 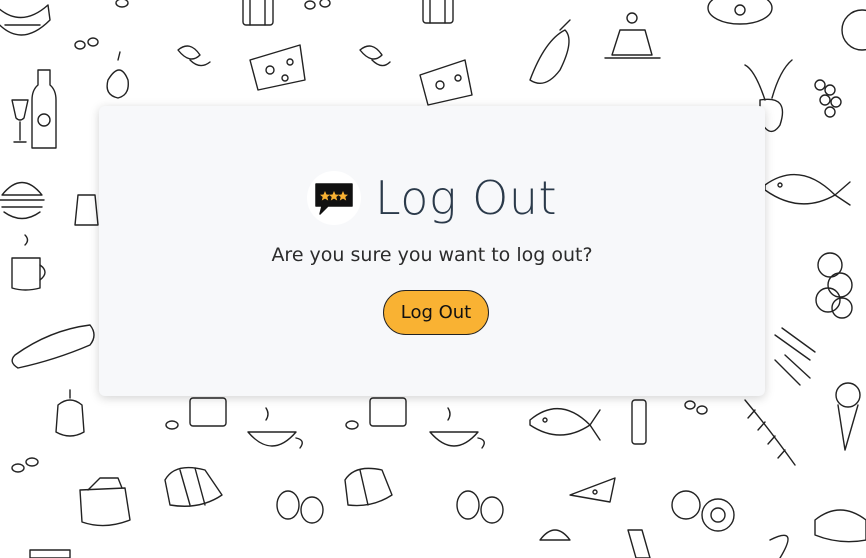 I want to click on dialog-header: Log Out, so click(x=432, y=198).